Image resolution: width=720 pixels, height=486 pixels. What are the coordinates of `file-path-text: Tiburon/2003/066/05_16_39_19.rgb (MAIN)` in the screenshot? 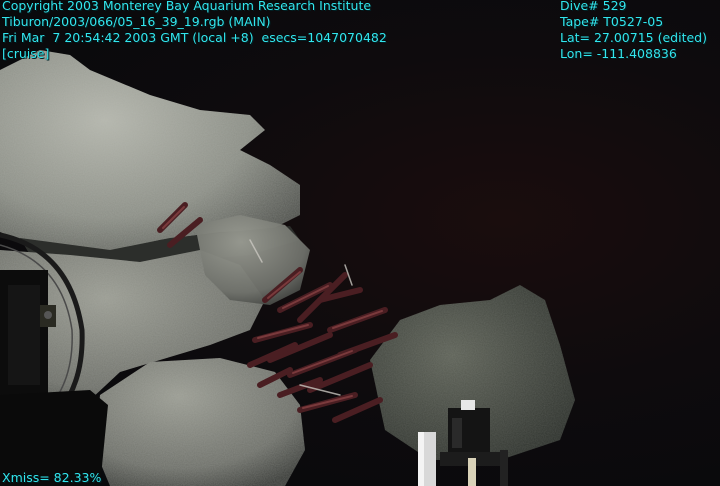 It's located at (136, 21).